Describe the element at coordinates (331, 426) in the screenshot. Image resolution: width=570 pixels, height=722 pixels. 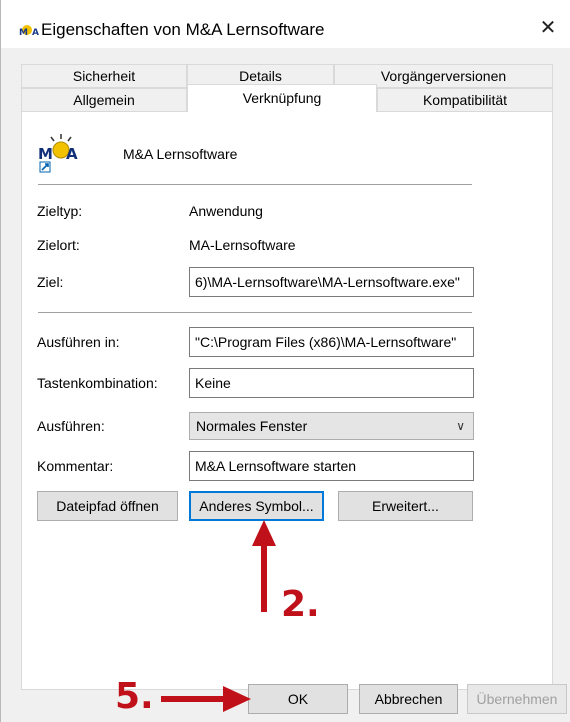
I see `ausfuehren-select: Normales Fenster ∨` at that location.